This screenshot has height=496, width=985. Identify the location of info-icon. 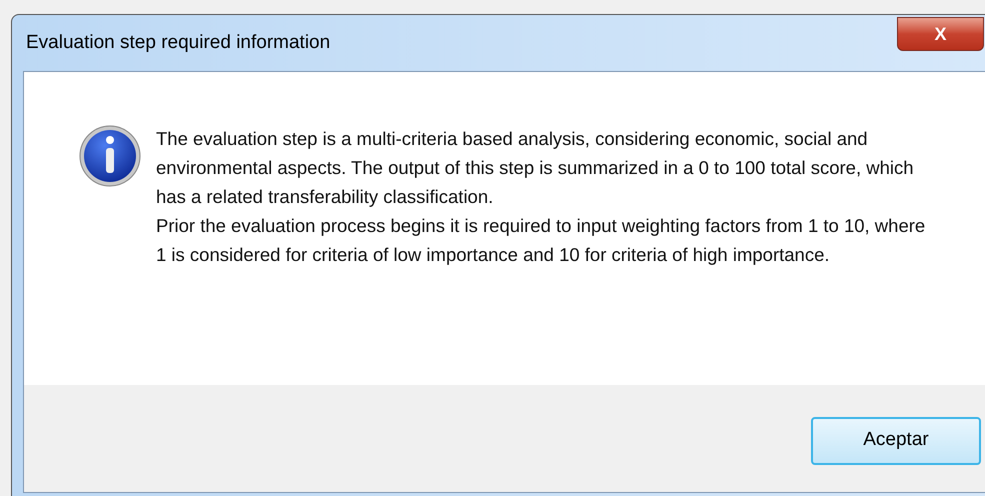
(110, 156).